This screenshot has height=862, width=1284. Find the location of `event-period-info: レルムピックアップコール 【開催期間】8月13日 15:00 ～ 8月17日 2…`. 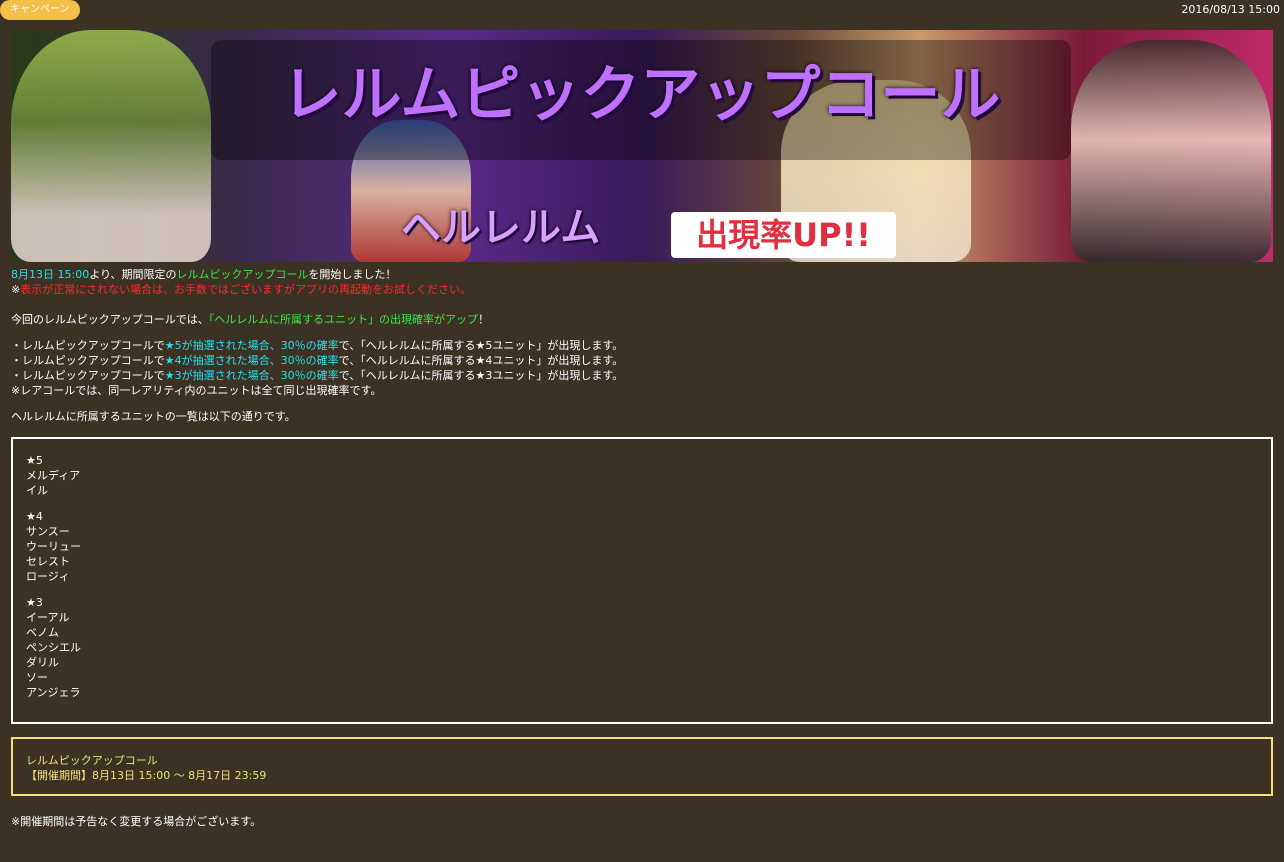

event-period-info: レルムピックアップコール 【開催期間】8月13日 15:00 ～ 8月17日 2… is located at coordinates (146, 768).